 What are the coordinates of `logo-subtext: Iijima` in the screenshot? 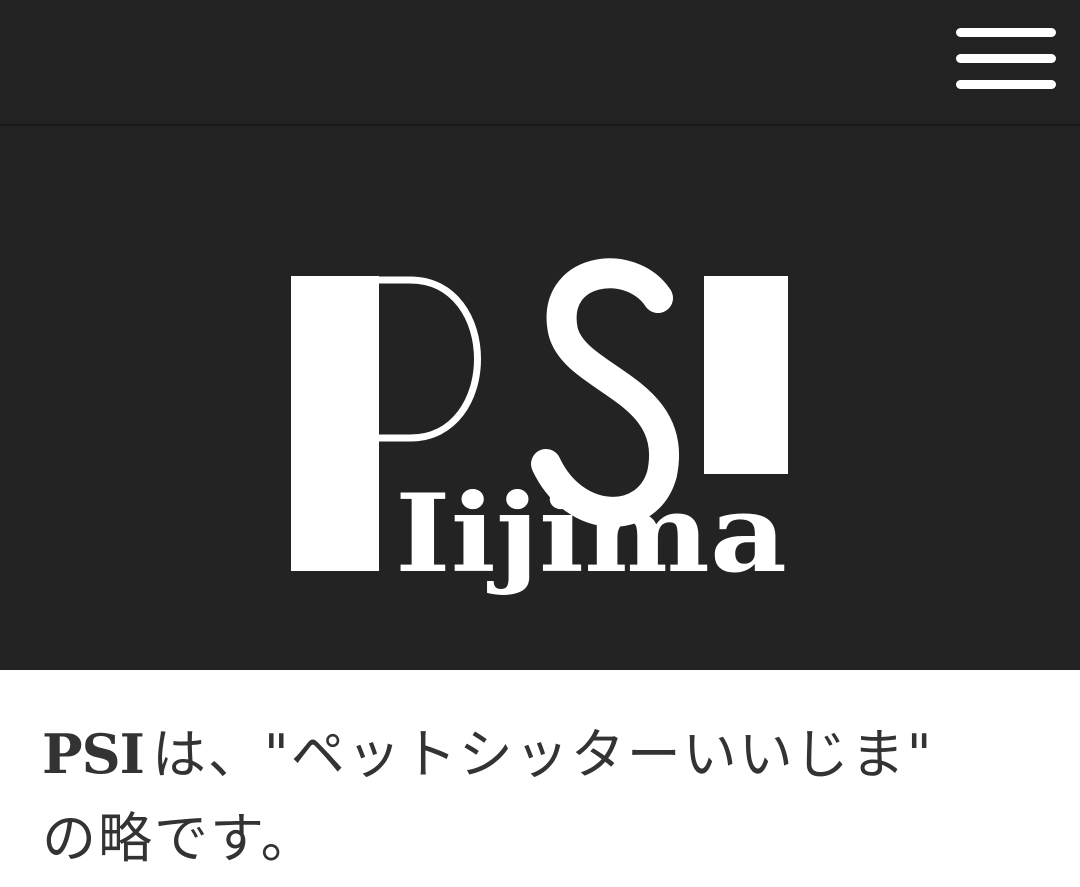 It's located at (591, 534).